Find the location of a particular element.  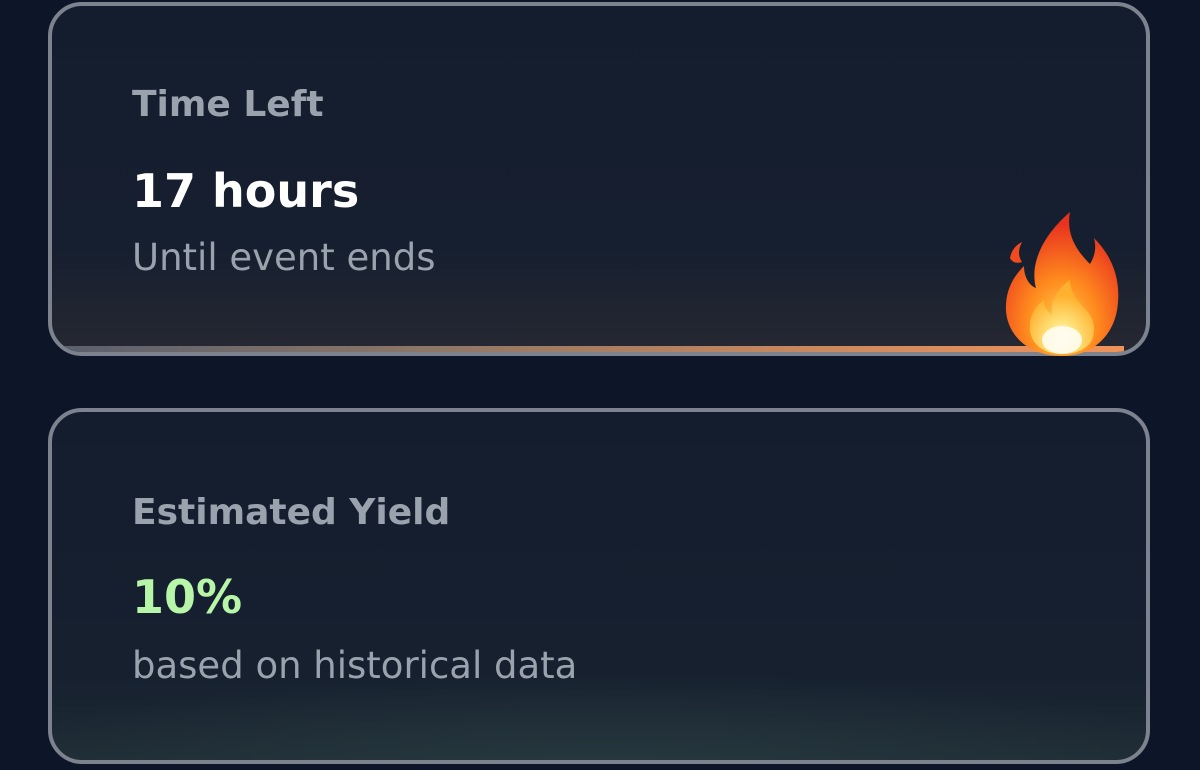

time-left-value: 17 hours is located at coordinates (246, 191).